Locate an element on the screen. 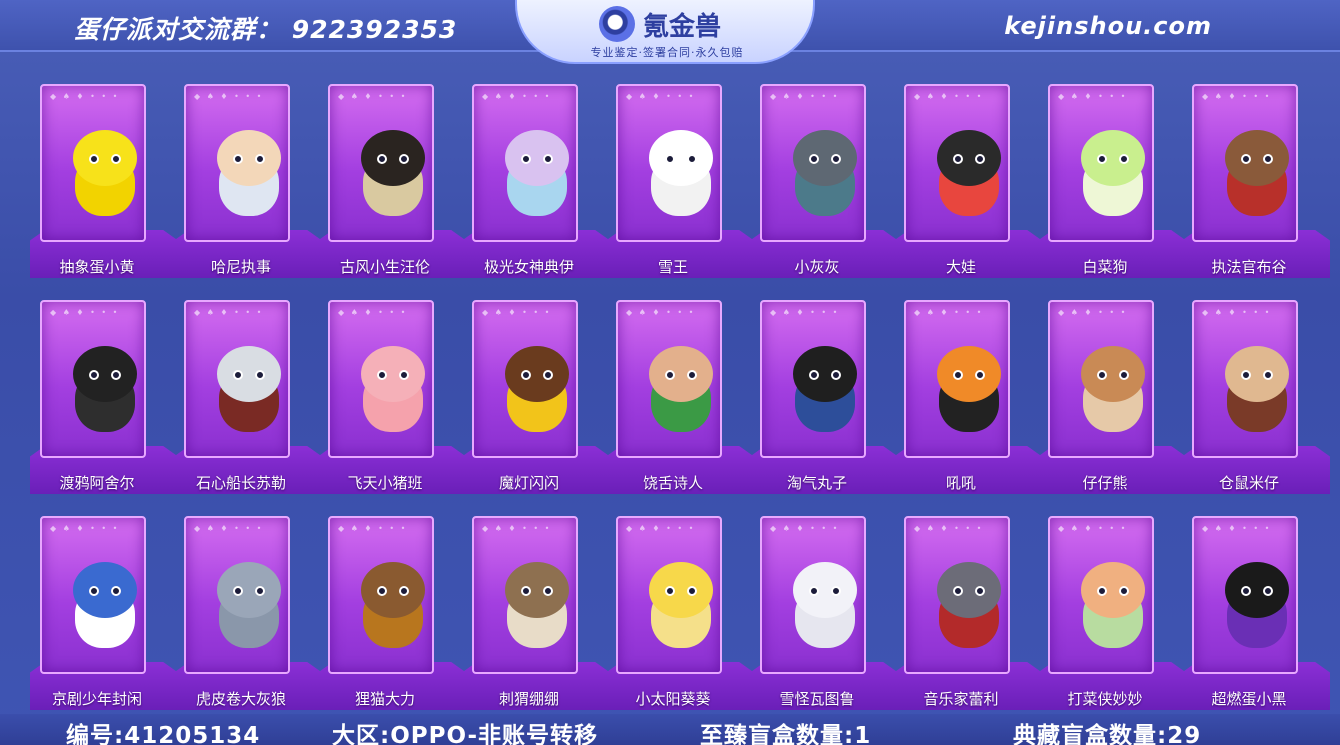 This screenshot has width=1340, height=745. skin-card: ◆ ♠ ♦ • • • 京剧少年封闲 is located at coordinates (104, 611).